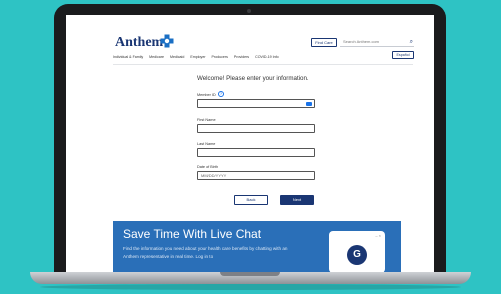  I want to click on header-divider, so click(263, 64).